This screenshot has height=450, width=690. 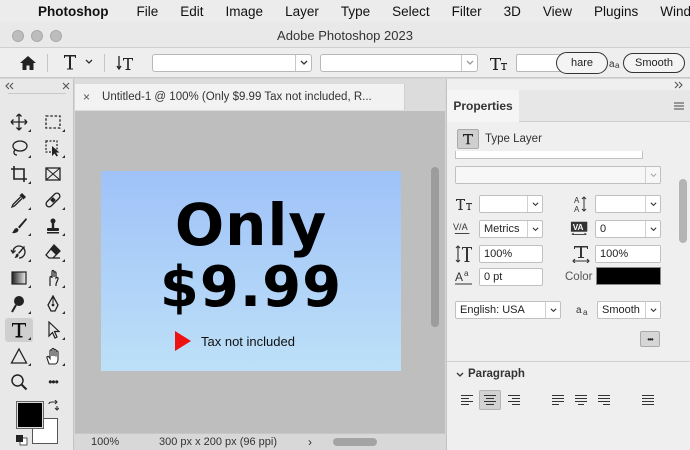 I want to click on zoom-tool, so click(x=19, y=382).